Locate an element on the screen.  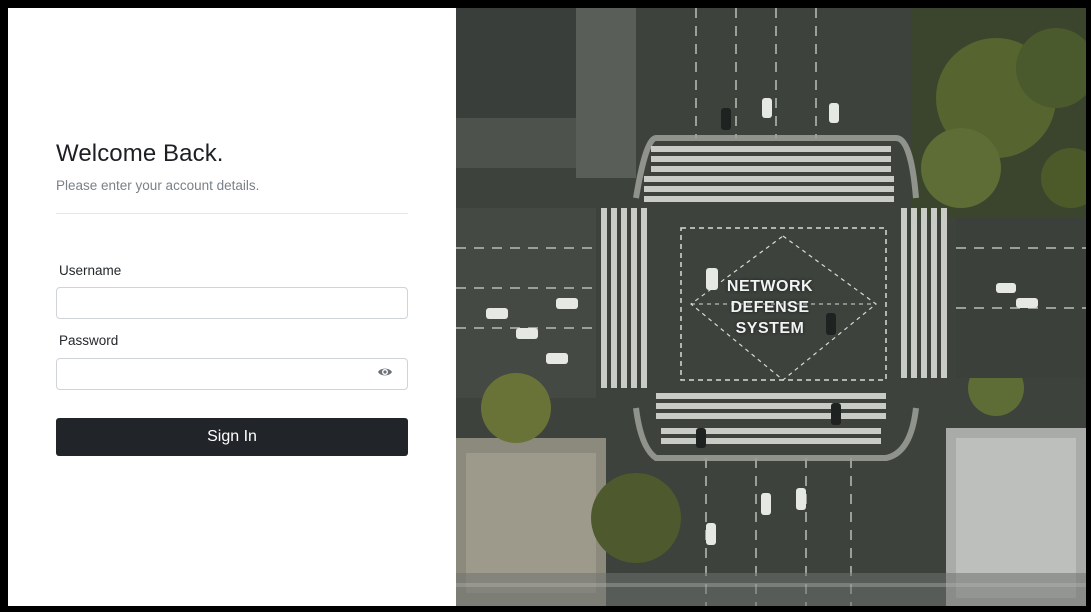
page-subtitle: Please enter your account details. is located at coordinates (158, 185).